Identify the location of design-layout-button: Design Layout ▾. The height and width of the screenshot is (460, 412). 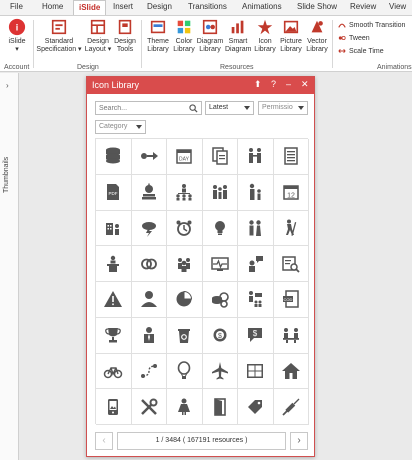
(98, 36).